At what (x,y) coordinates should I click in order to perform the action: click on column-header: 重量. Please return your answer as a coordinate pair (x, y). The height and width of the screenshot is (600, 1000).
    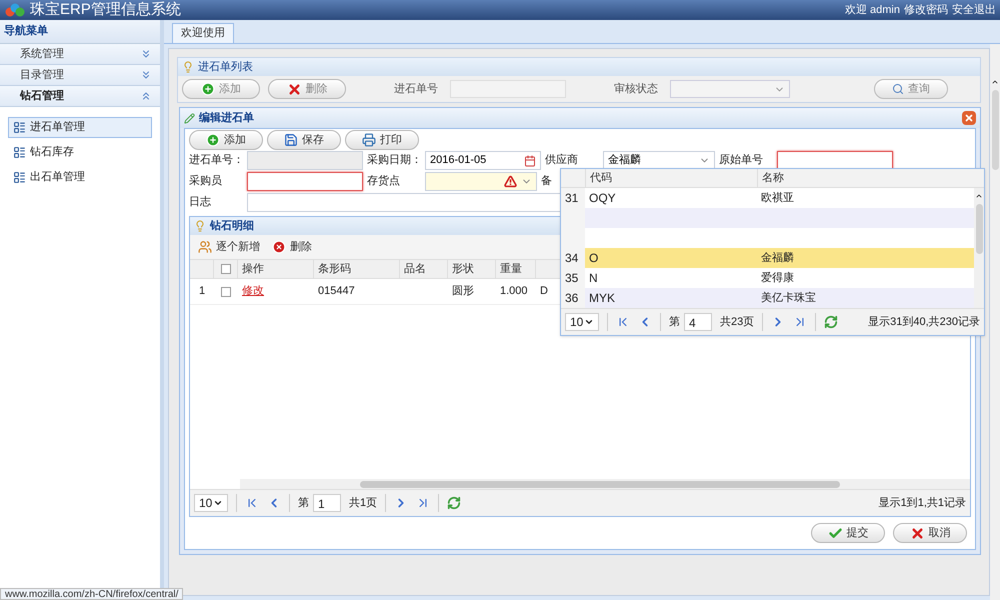
    Looking at the image, I should click on (516, 269).